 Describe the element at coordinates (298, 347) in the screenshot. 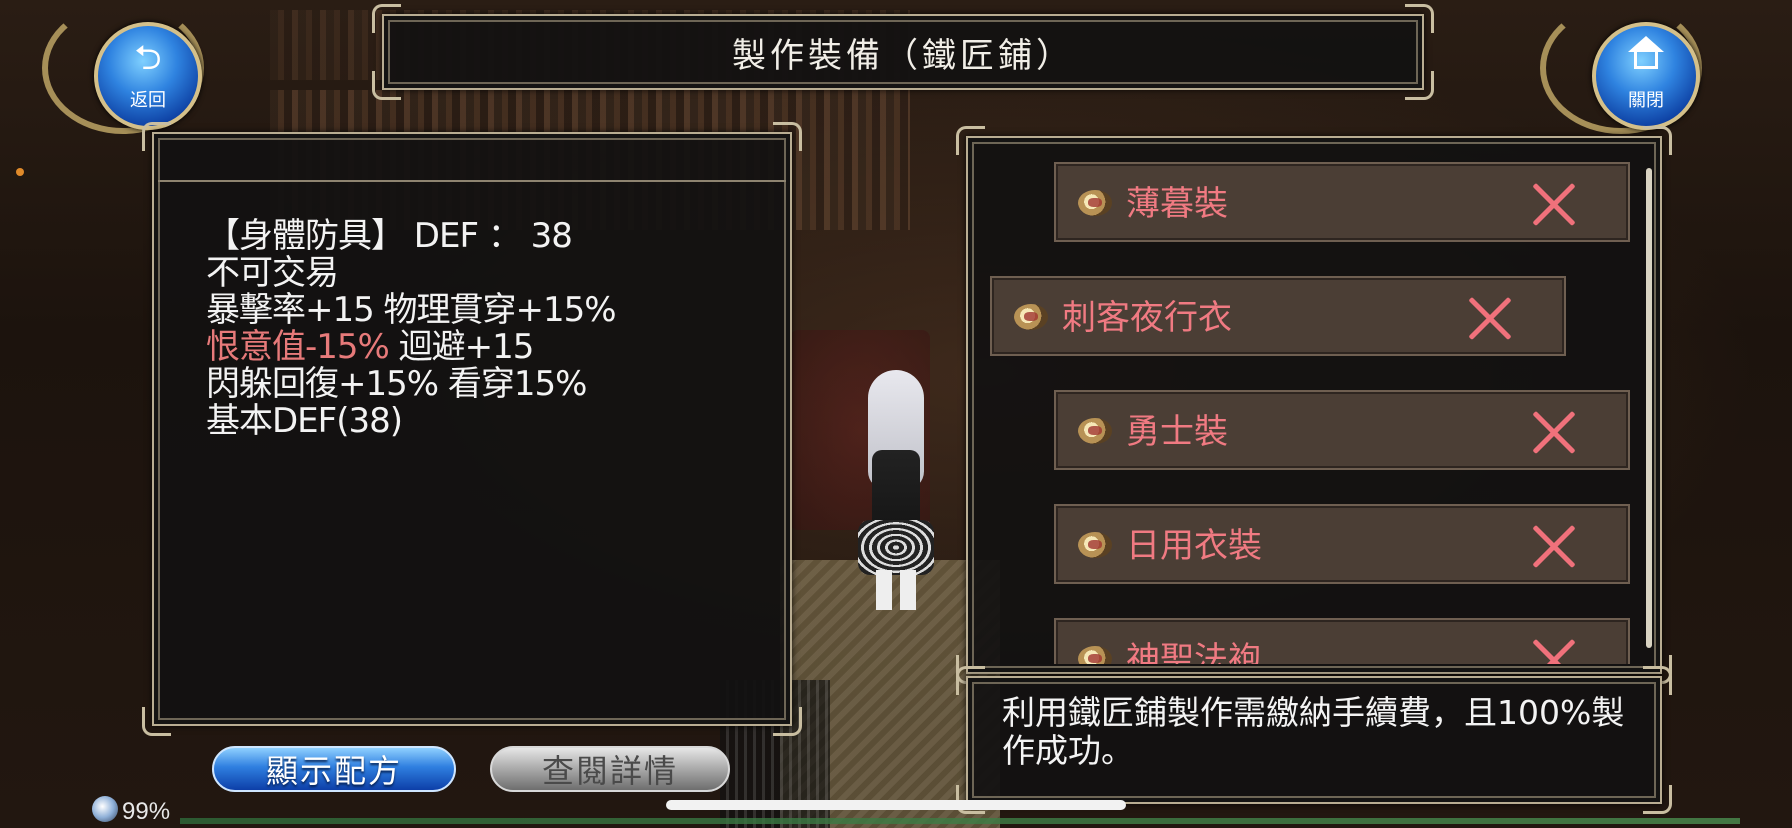

I see `negative-stat: 恨意值-15%` at that location.